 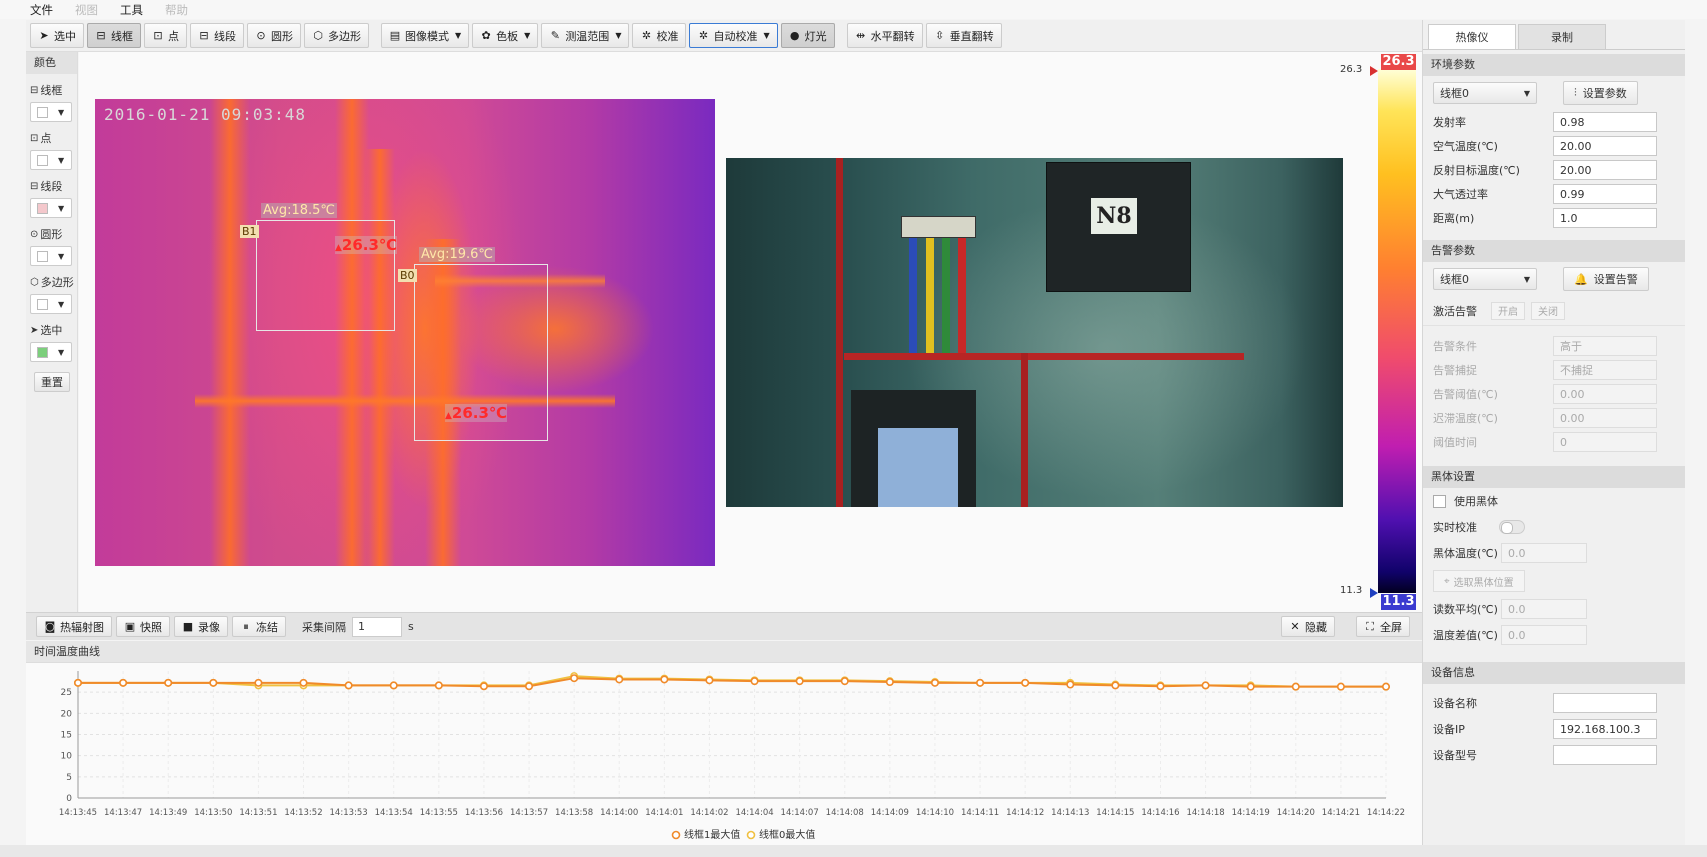 I want to click on set-params-button: ⫶ 设置参数, so click(x=1600, y=93).